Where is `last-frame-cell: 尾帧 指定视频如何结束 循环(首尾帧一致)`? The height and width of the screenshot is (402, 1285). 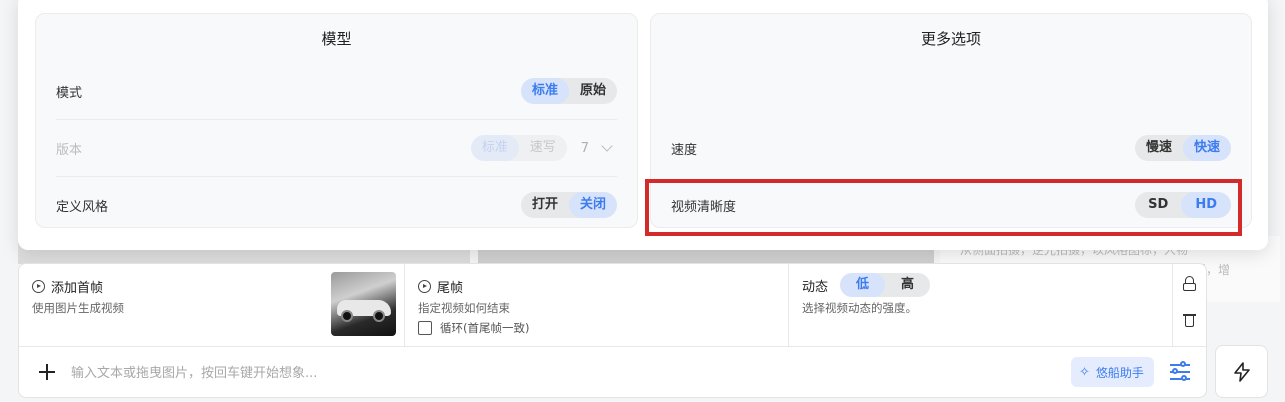
last-frame-cell: 尾帧 指定视频如何结束 循环(首尾帧一致) is located at coordinates (597, 305).